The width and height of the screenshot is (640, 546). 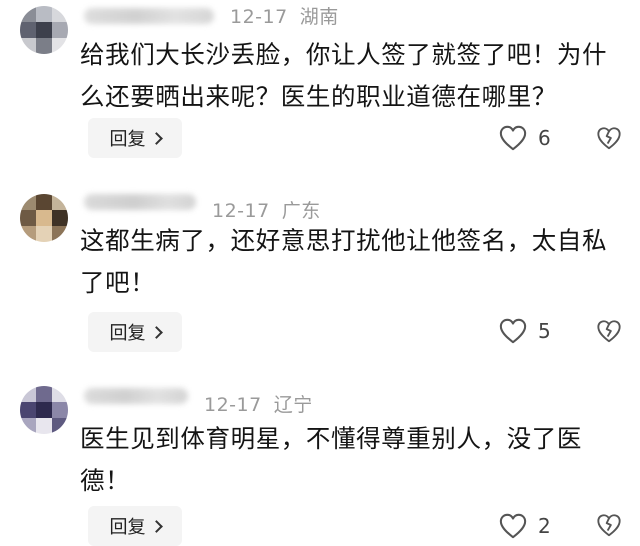 What do you see at coordinates (544, 331) in the screenshot?
I see `like-count: 5` at bounding box center [544, 331].